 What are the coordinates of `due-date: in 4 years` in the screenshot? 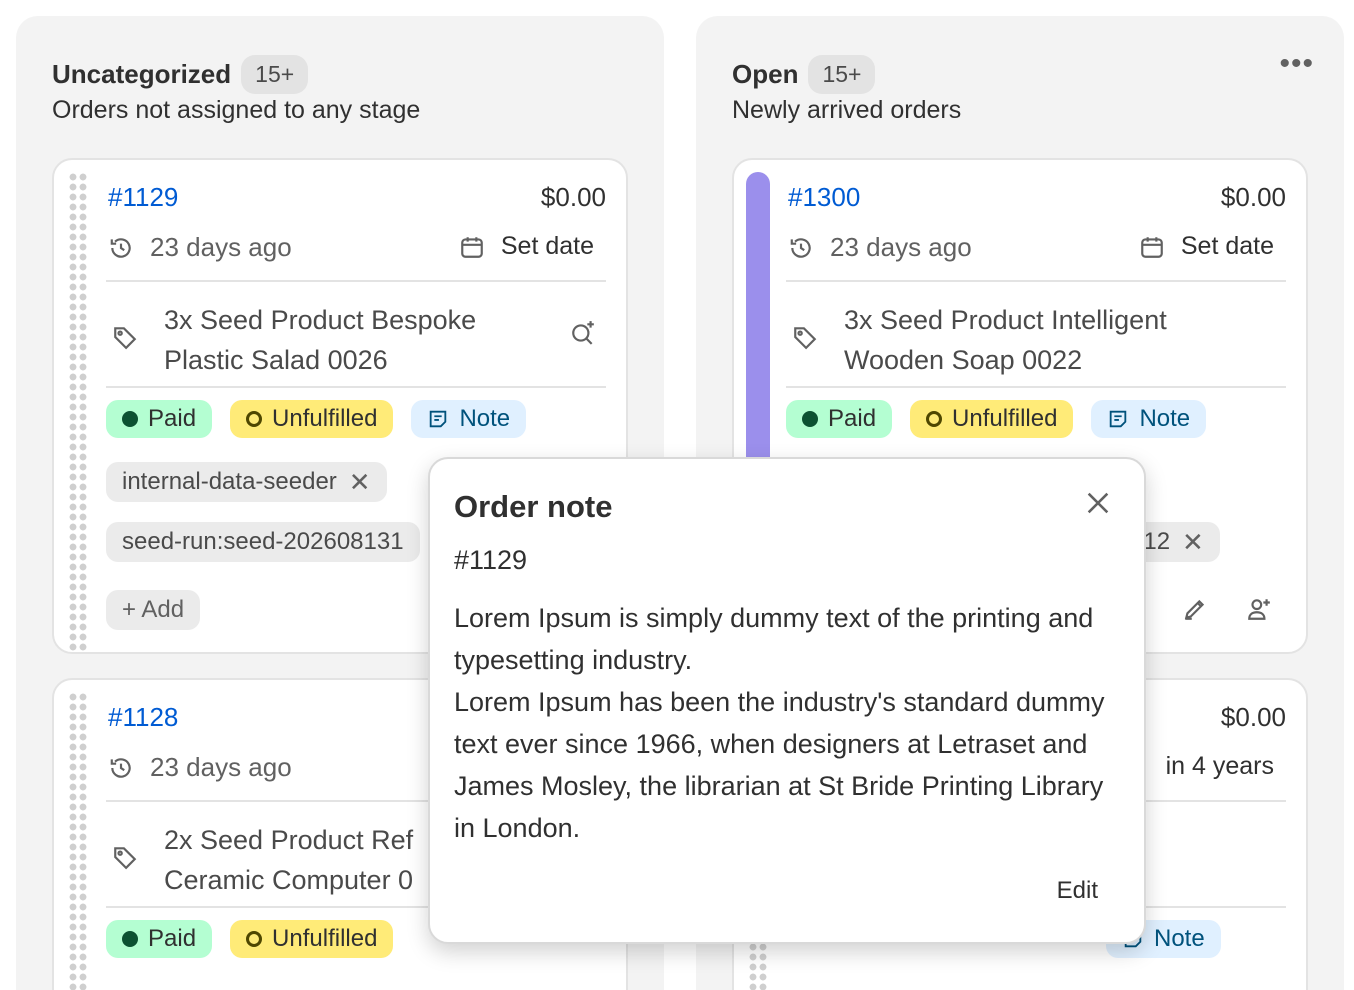 It's located at (1220, 766).